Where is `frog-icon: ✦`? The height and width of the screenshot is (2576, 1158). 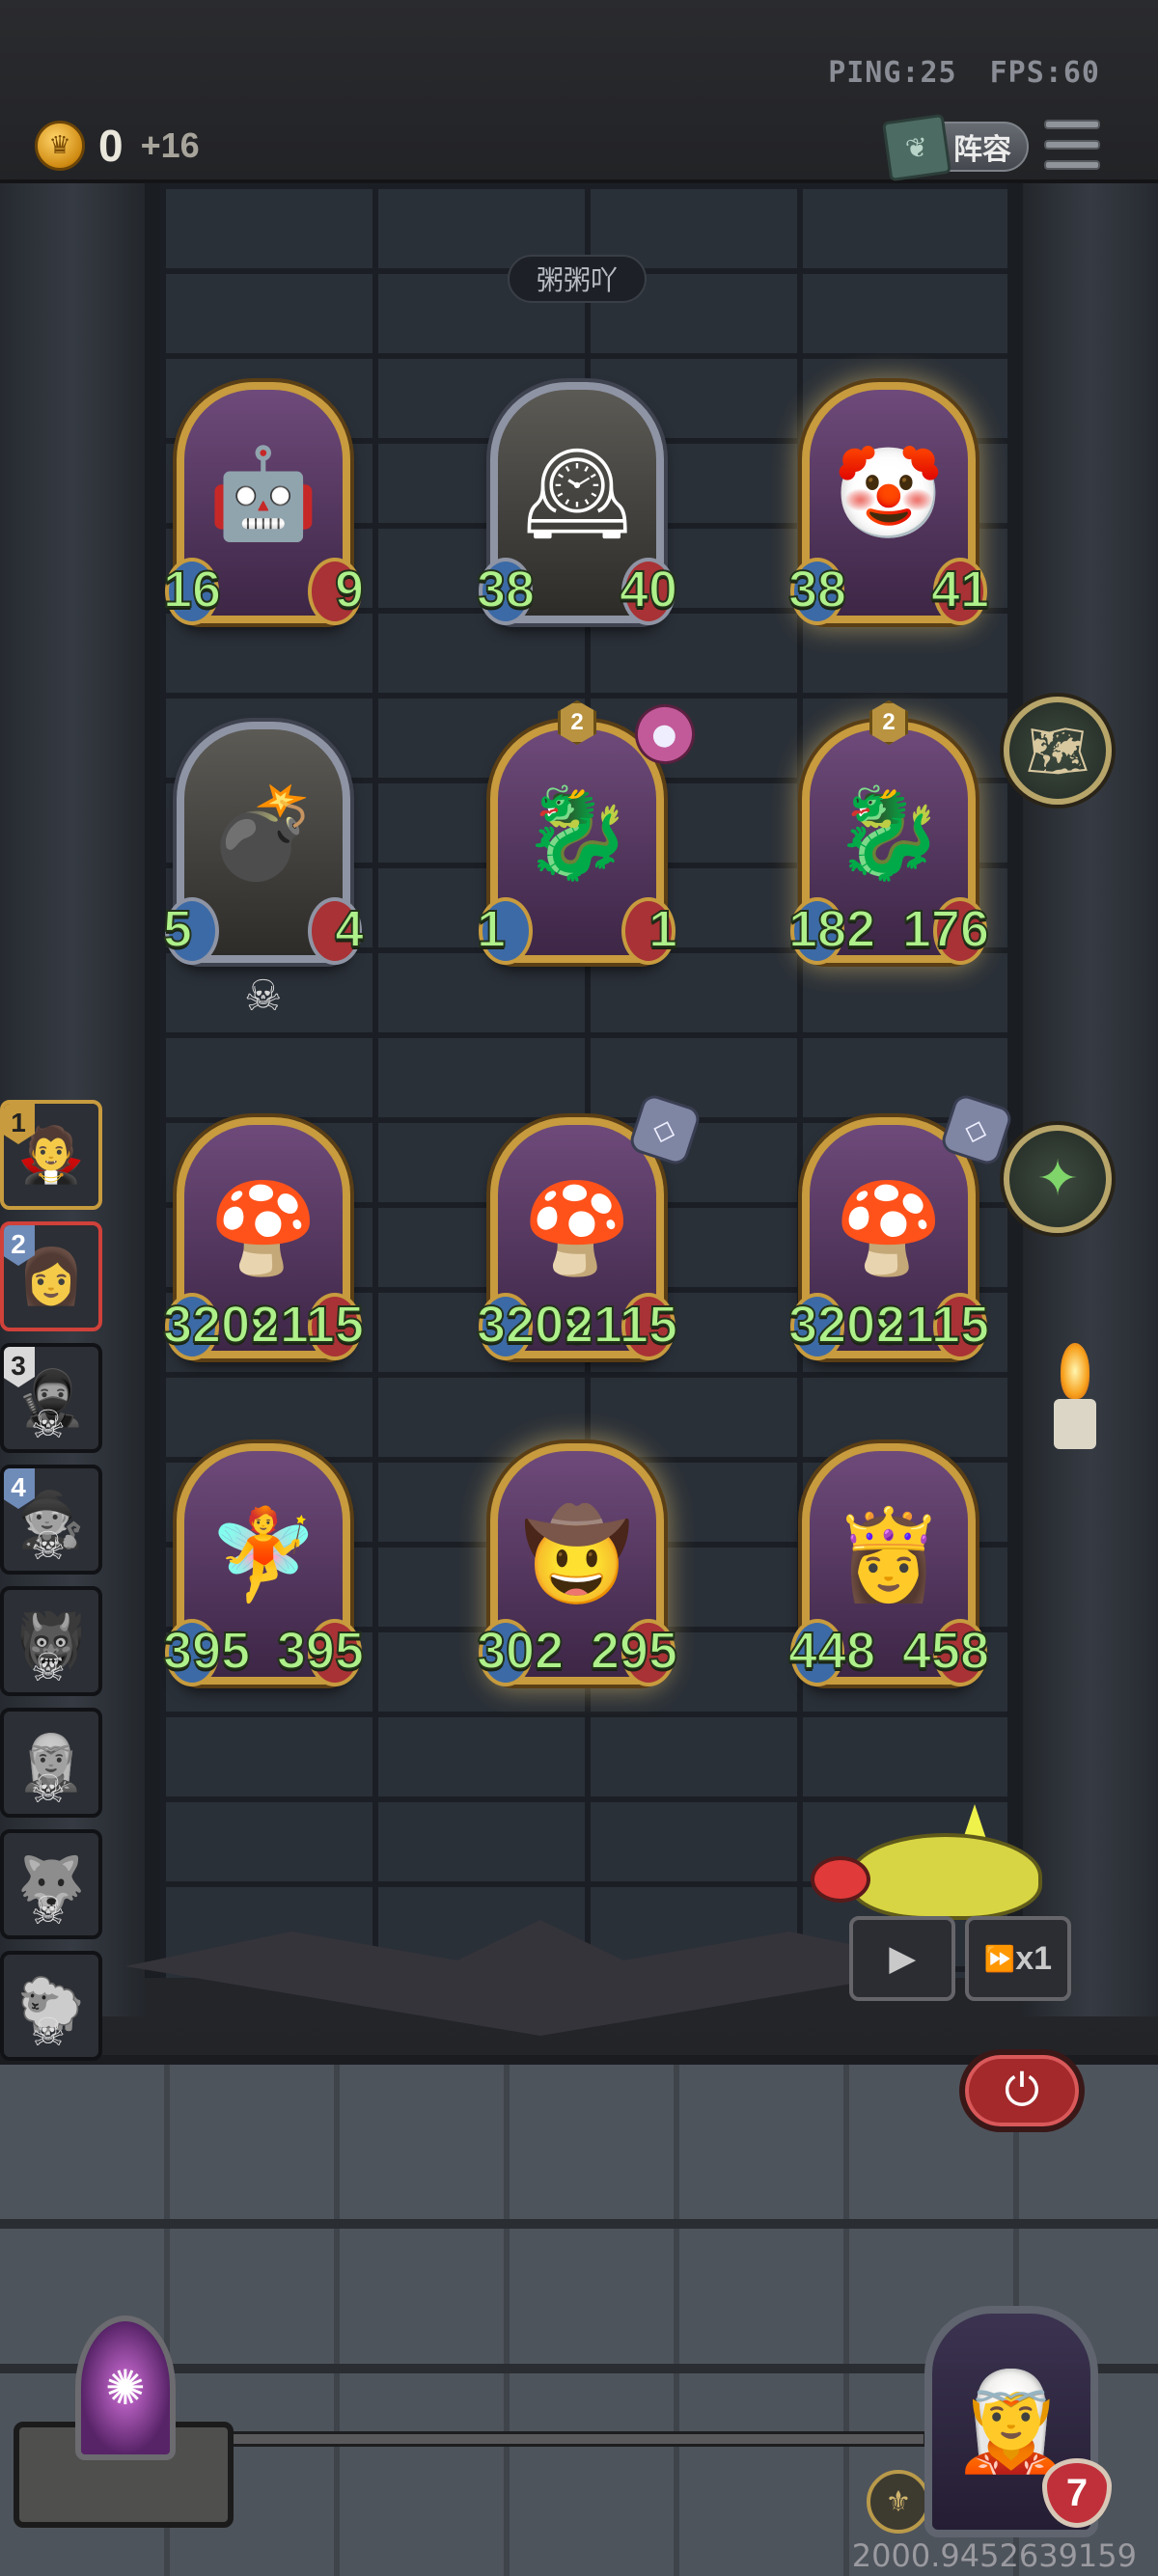 frog-icon: ✦ is located at coordinates (1057, 1179).